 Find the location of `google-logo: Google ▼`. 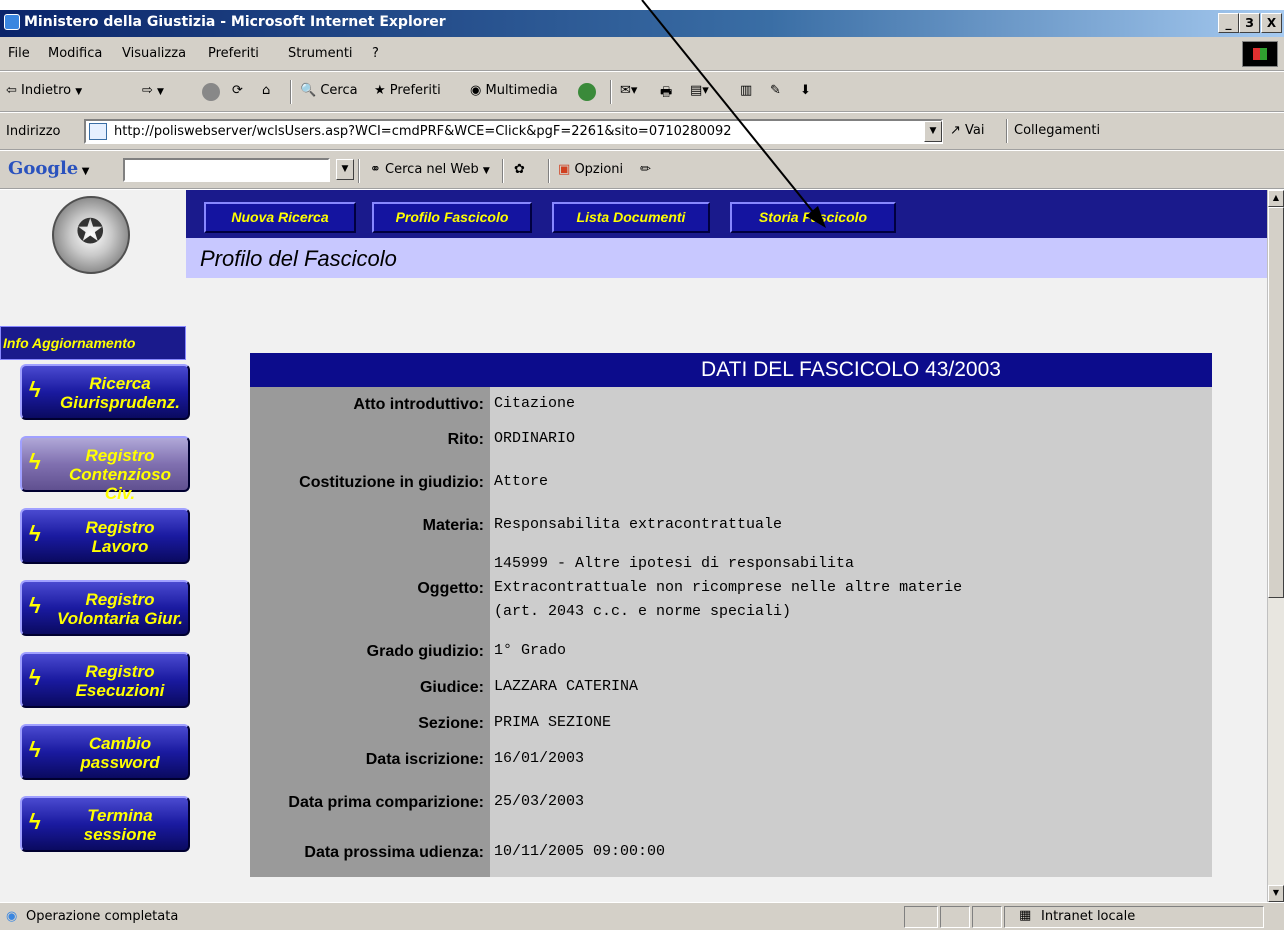

google-logo: Google ▼ is located at coordinates (48, 168).